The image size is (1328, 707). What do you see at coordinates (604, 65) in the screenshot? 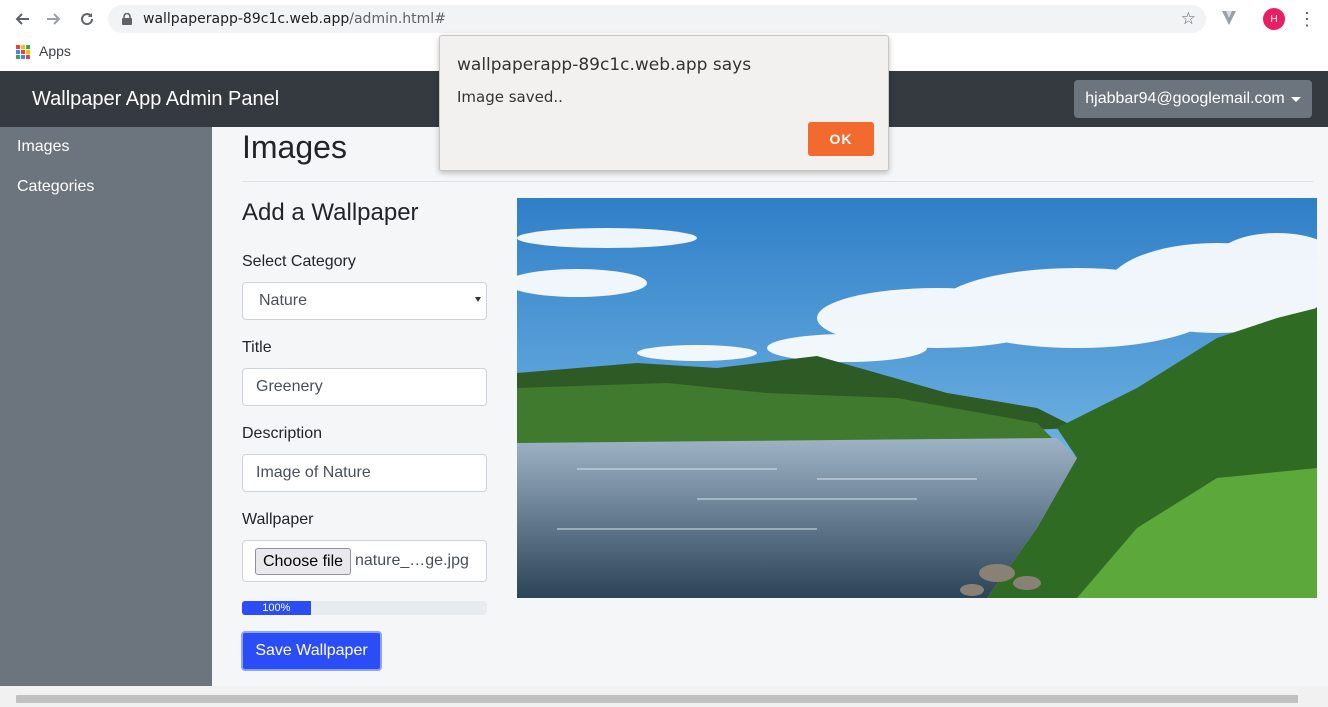
I see `dialog-title: wallpaperapp-89c1c.web.app says` at bounding box center [604, 65].